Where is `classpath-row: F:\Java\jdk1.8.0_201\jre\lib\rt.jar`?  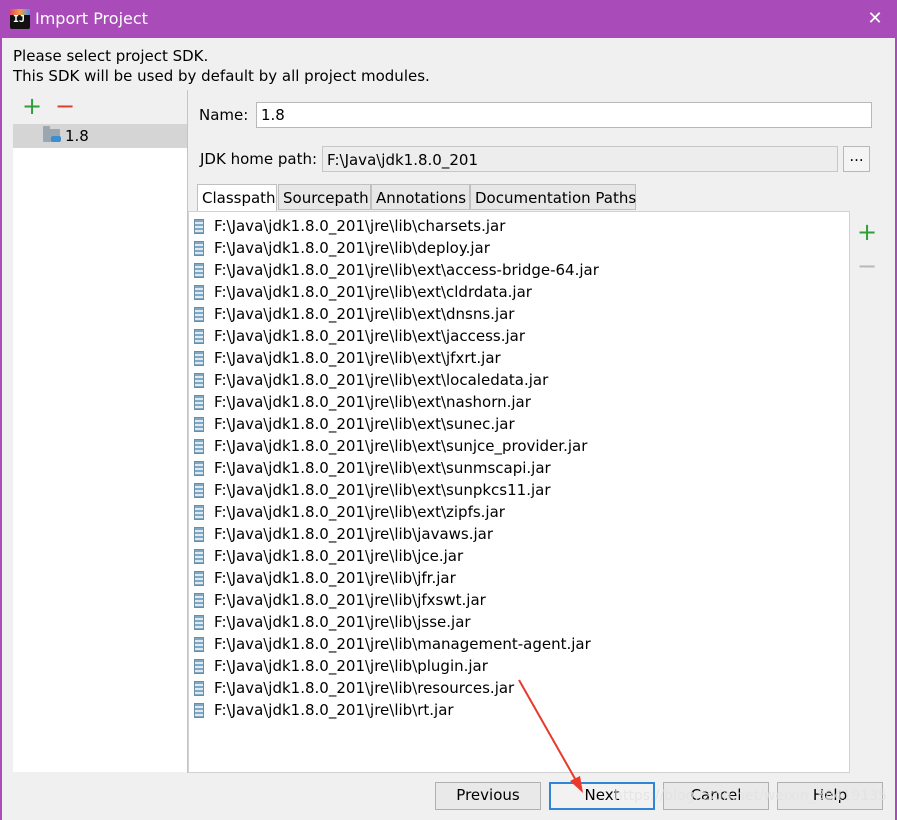 classpath-row: F:\Java\jdk1.8.0_201\jre\lib\rt.jar is located at coordinates (519, 711).